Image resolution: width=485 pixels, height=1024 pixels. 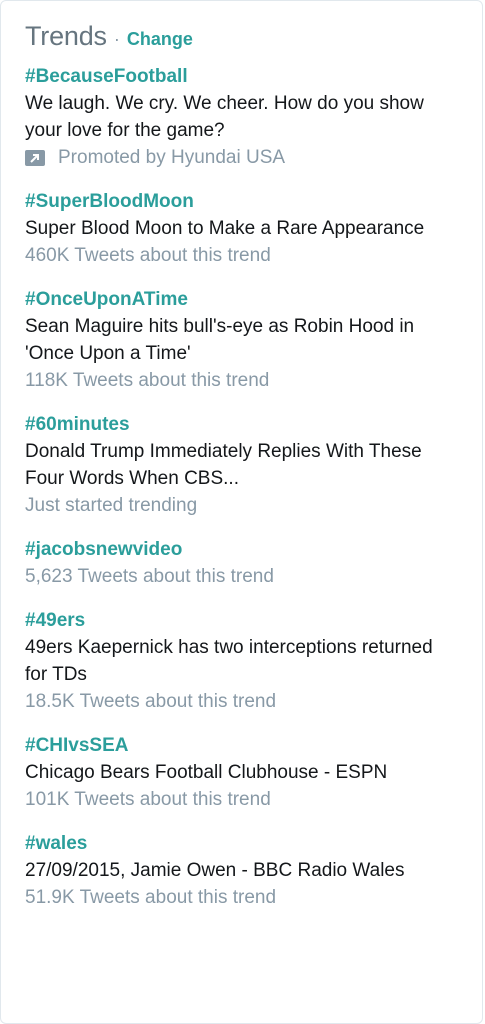 I want to click on trend-hashtag: #BecauseFootball, so click(x=253, y=77).